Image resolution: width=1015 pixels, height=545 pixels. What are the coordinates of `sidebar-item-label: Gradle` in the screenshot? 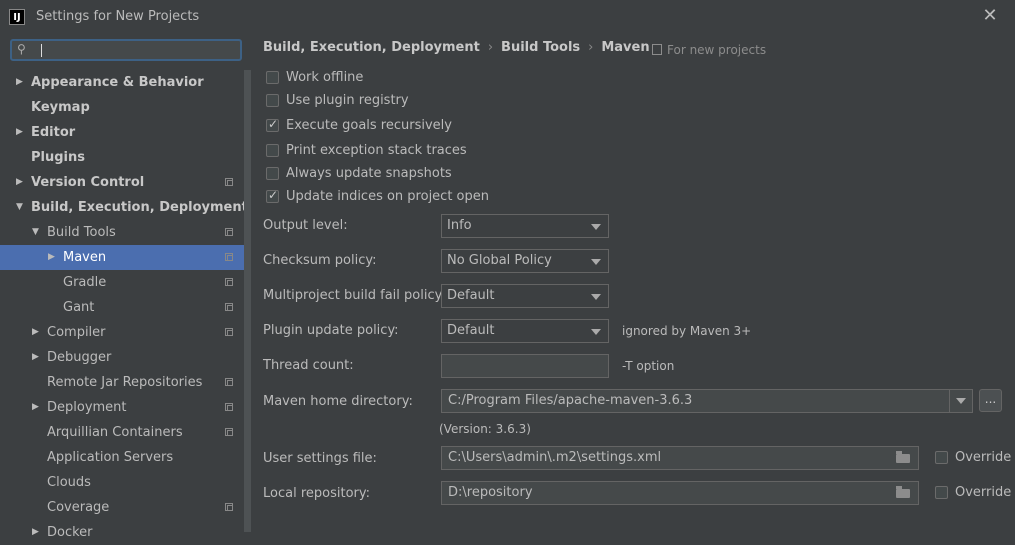 It's located at (85, 282).